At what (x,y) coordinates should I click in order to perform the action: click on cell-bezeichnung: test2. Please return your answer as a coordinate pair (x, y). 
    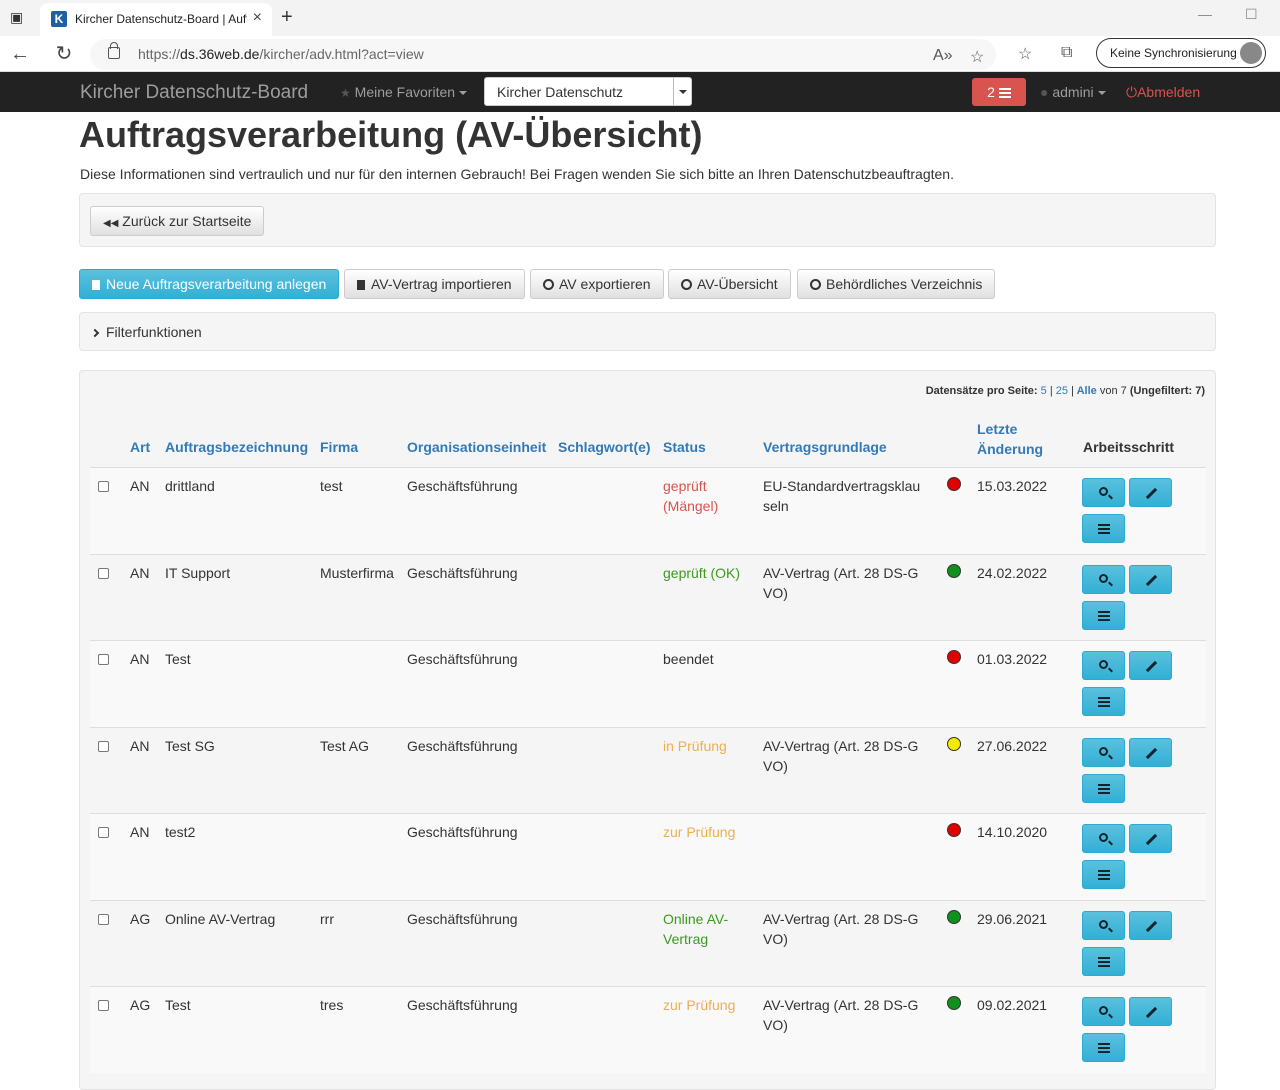
    Looking at the image, I should click on (180, 832).